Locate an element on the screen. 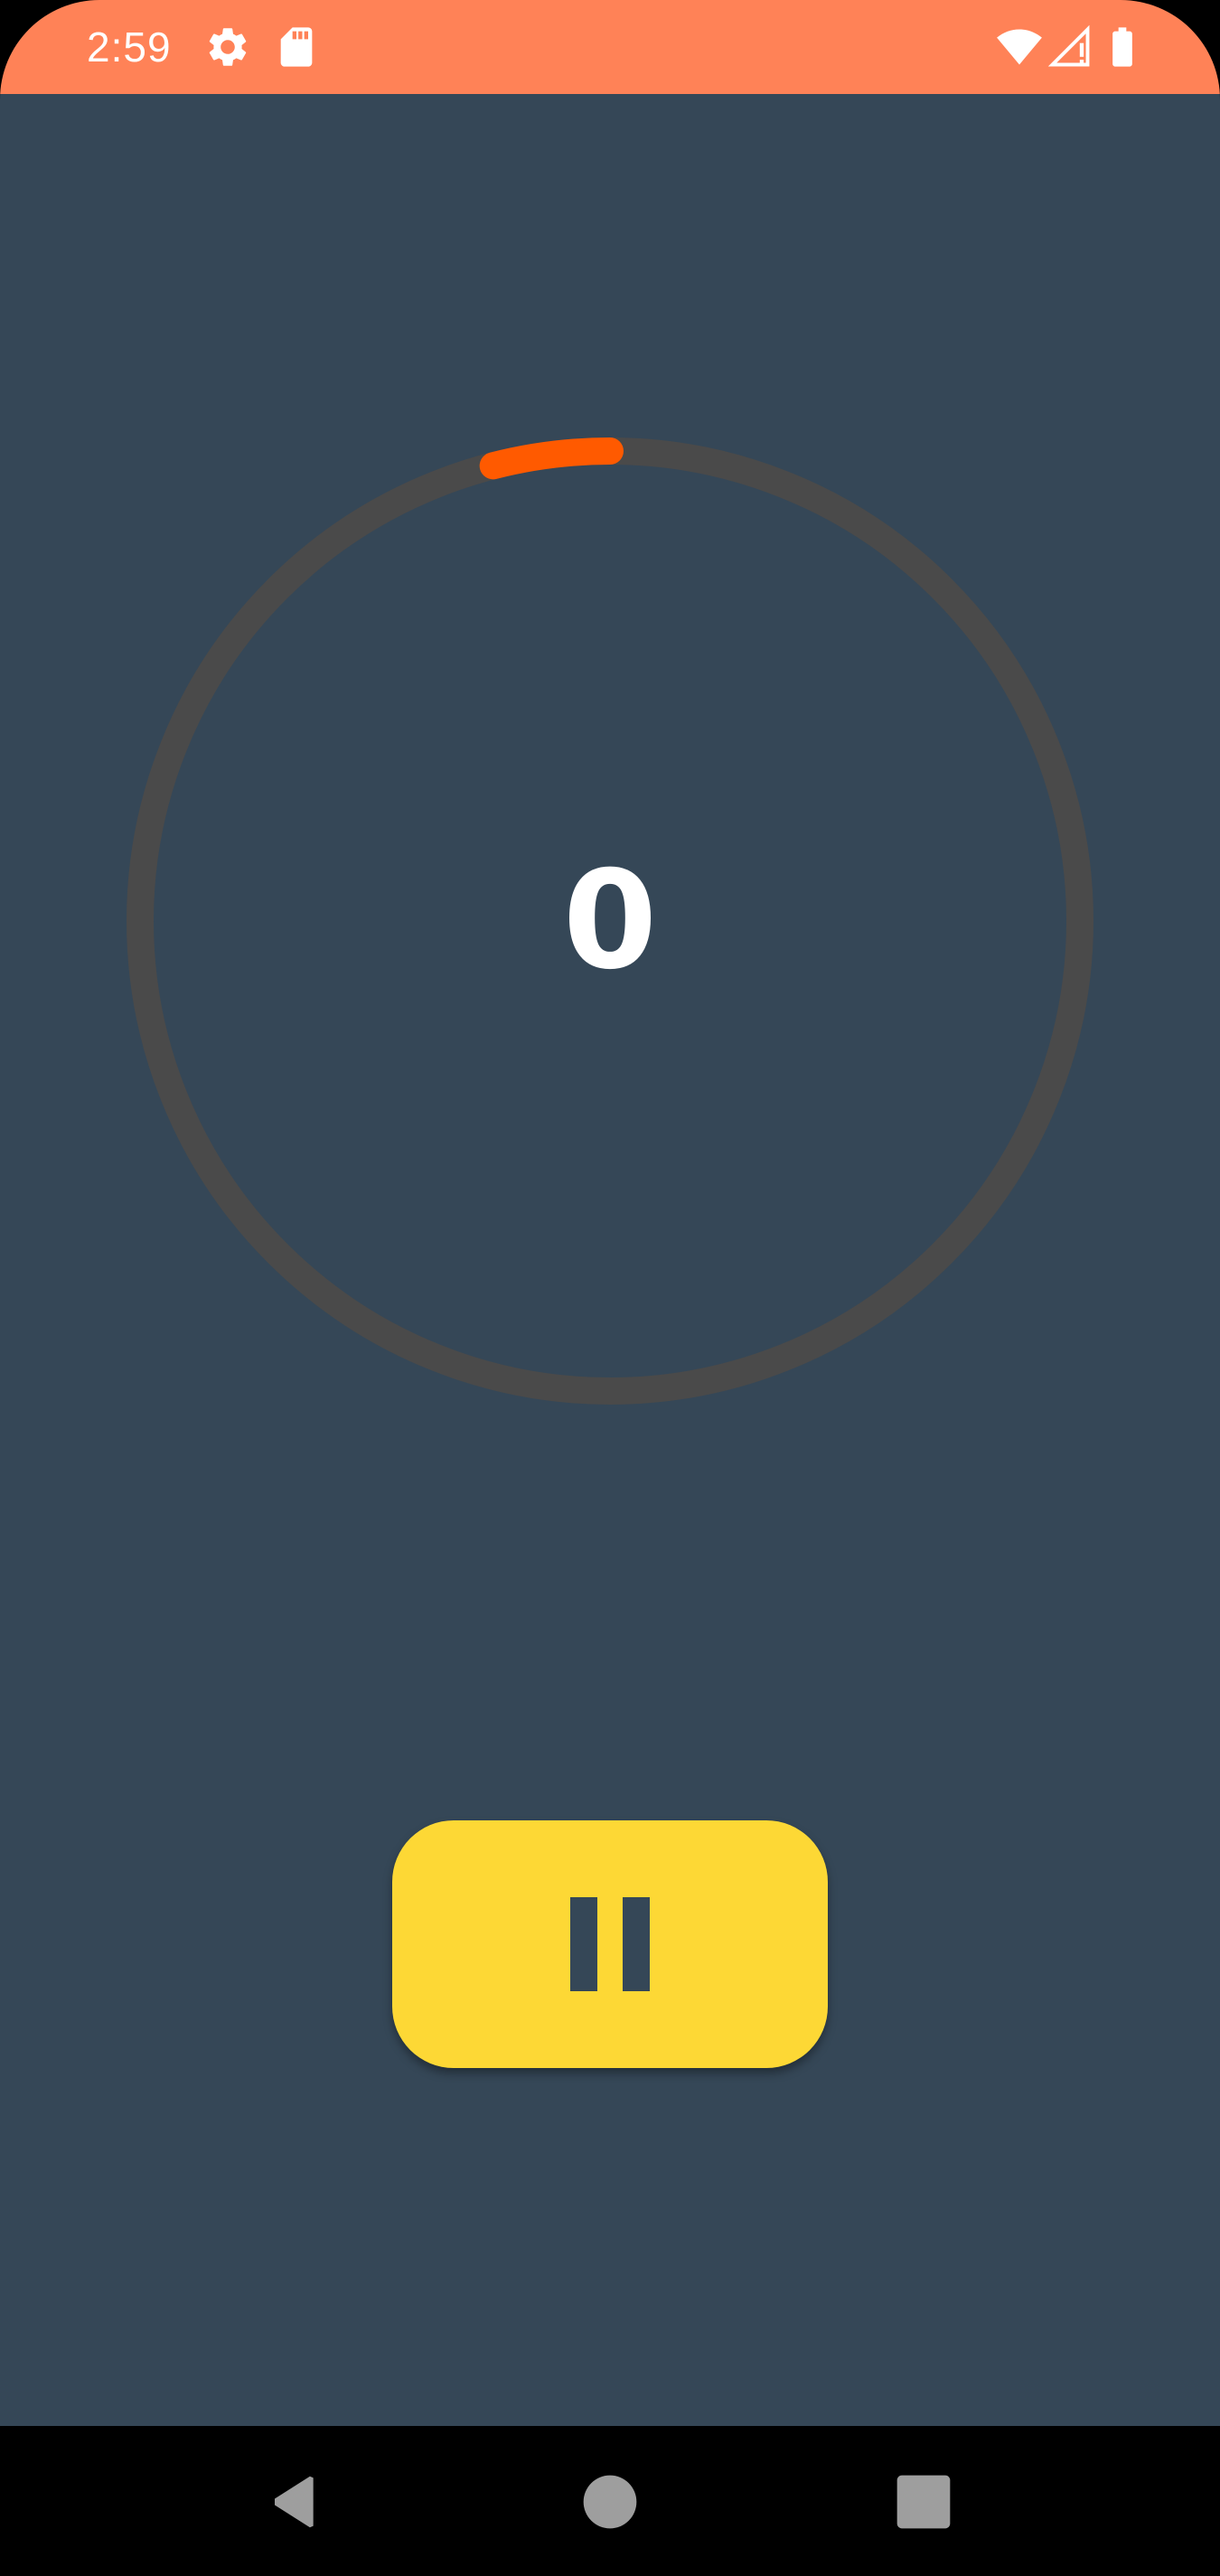  recents-icon is located at coordinates (924, 2502).